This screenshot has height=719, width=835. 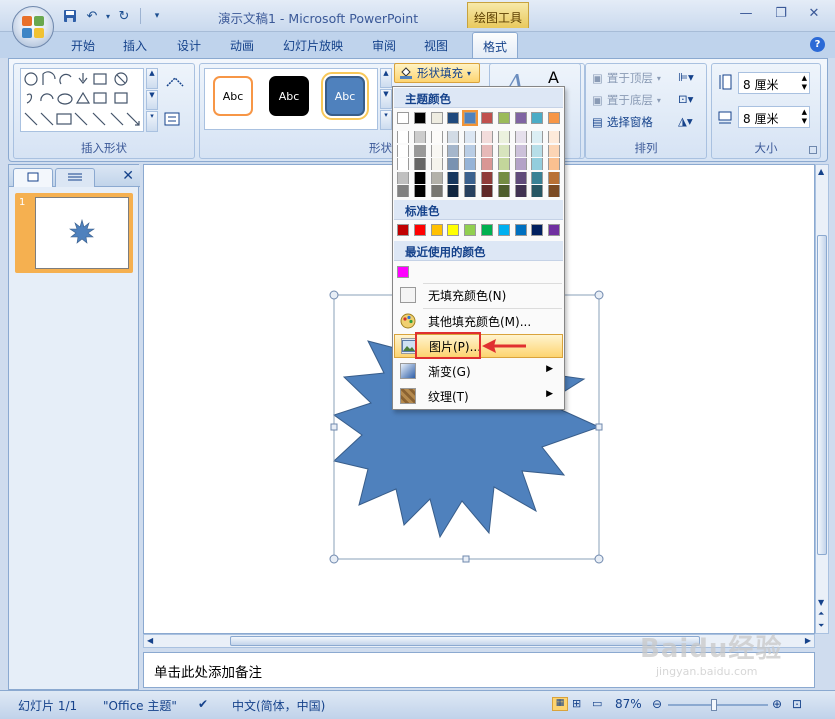 I want to click on tab-design: 设计, so click(x=189, y=45).